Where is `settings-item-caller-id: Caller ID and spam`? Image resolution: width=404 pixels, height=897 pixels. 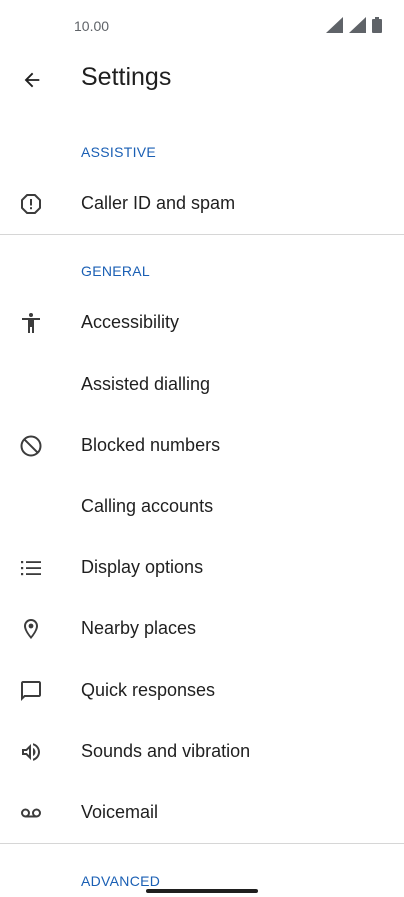
settings-item-caller-id: Caller ID and spam is located at coordinates (202, 203).